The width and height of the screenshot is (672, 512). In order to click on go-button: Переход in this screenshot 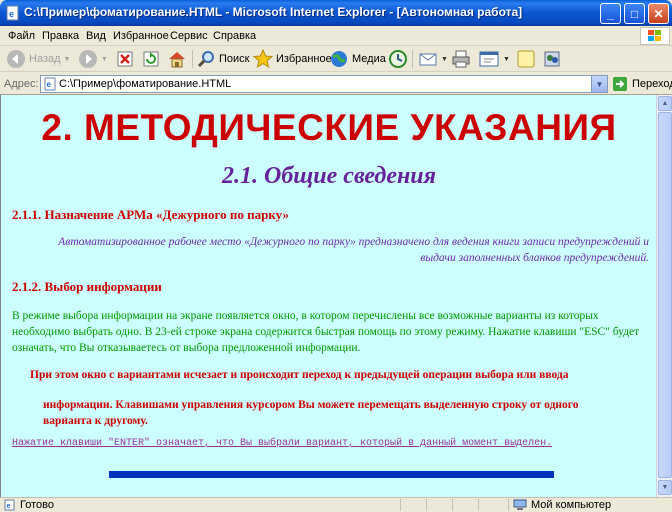, I will do `click(642, 84)`.